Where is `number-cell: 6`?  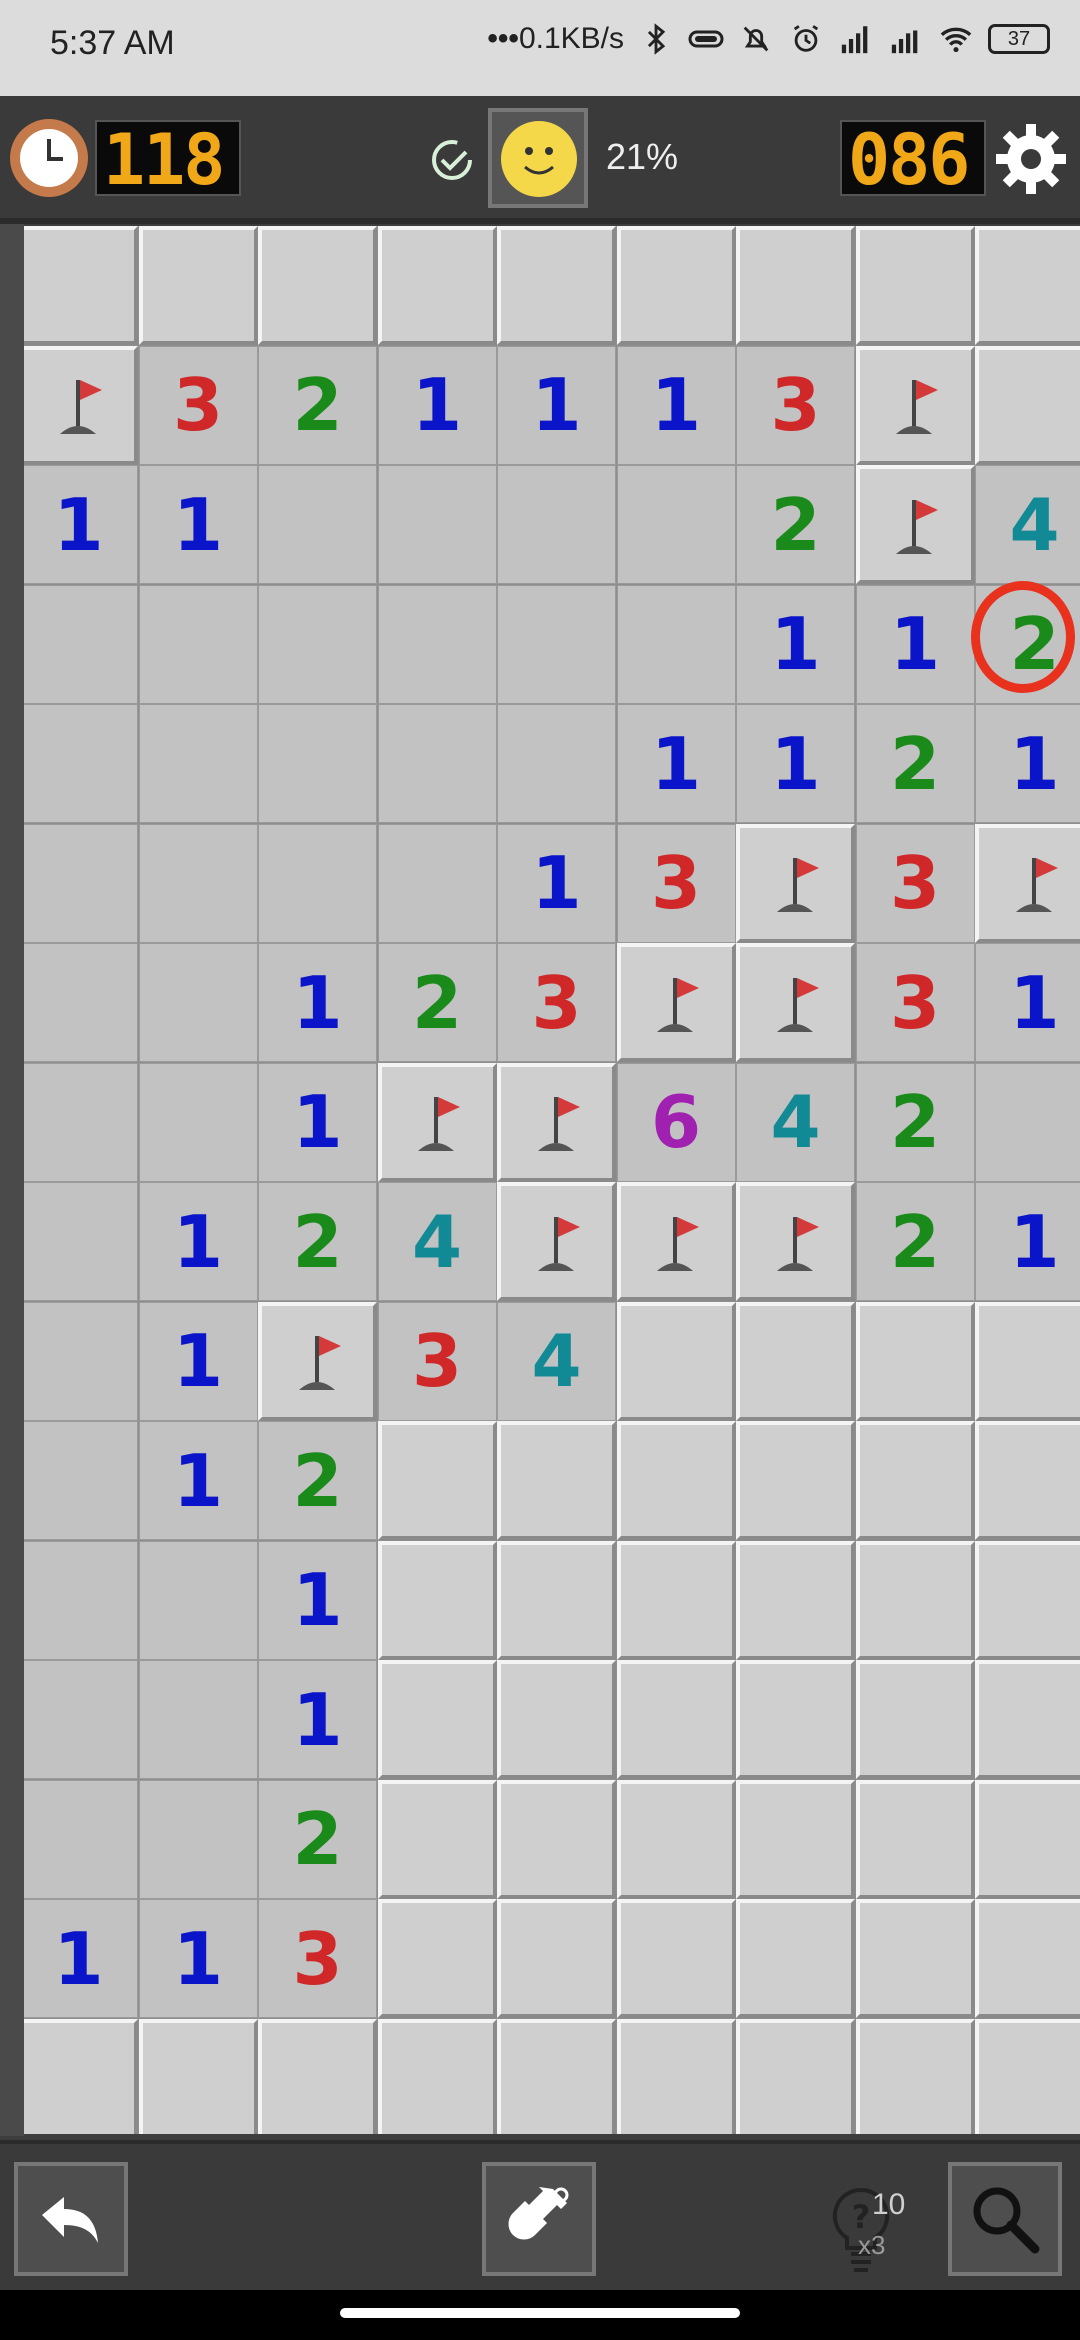
number-cell: 6 is located at coordinates (676, 1122).